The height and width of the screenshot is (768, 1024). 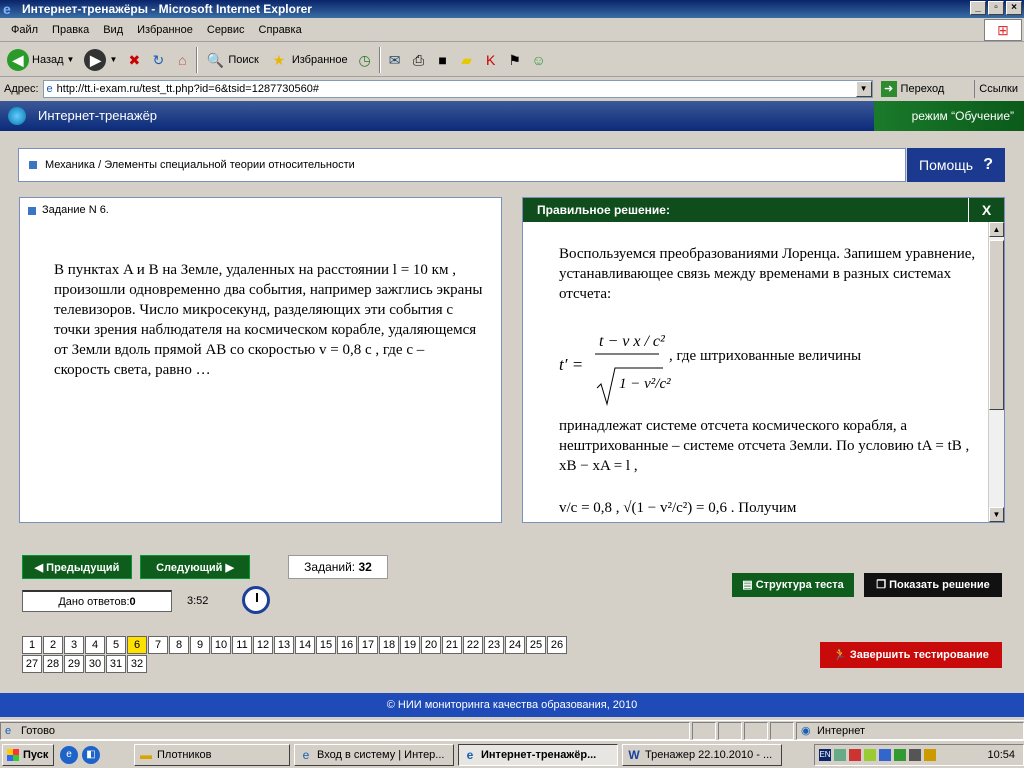 What do you see at coordinates (113, 30) in the screenshot?
I see `menu-view: Вид` at bounding box center [113, 30].